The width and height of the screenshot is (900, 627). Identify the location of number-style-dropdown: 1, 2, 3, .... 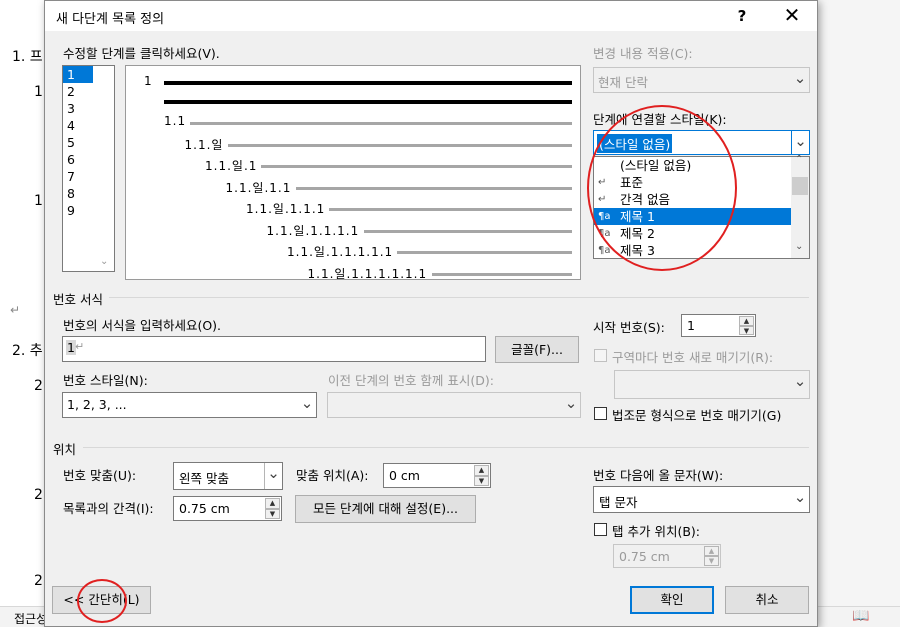
(189, 405).